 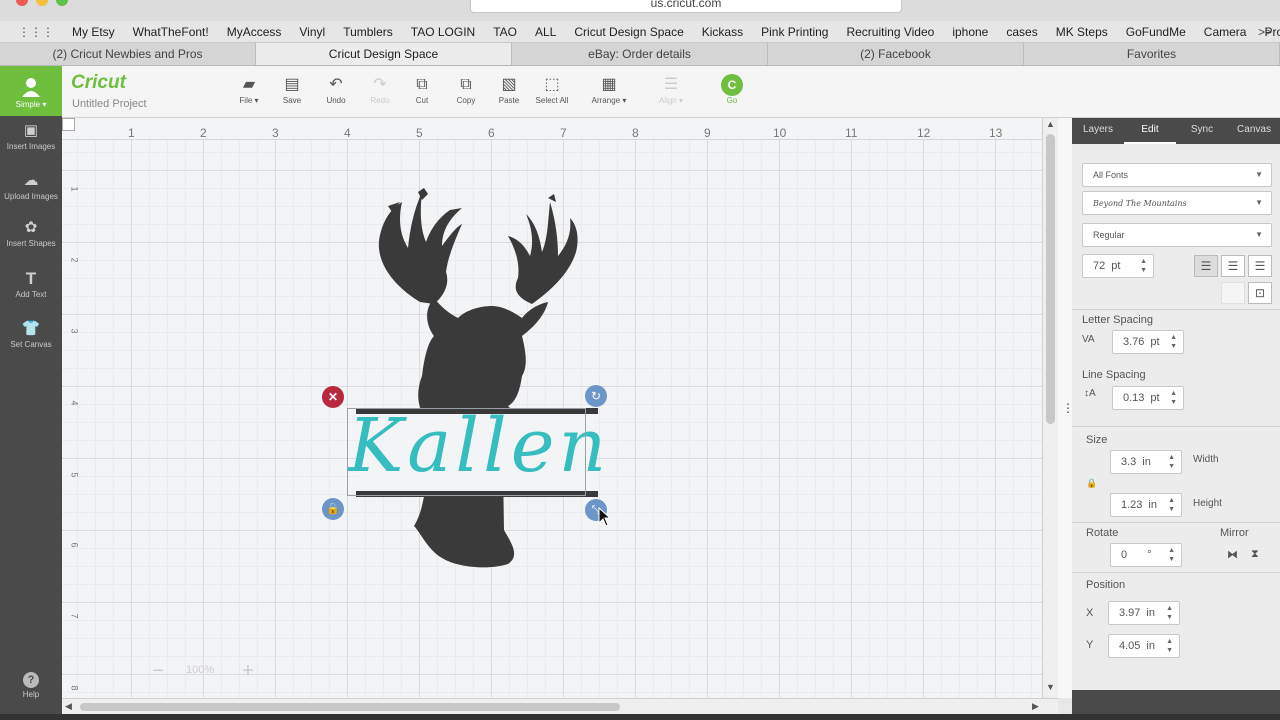 What do you see at coordinates (640, 54) in the screenshot?
I see `browser-tab: eBay: Order details` at bounding box center [640, 54].